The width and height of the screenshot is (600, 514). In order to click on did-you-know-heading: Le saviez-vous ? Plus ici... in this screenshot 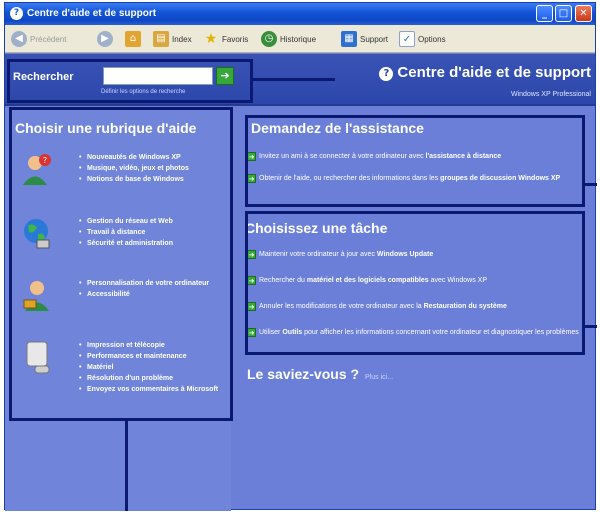, I will do `click(320, 374)`.